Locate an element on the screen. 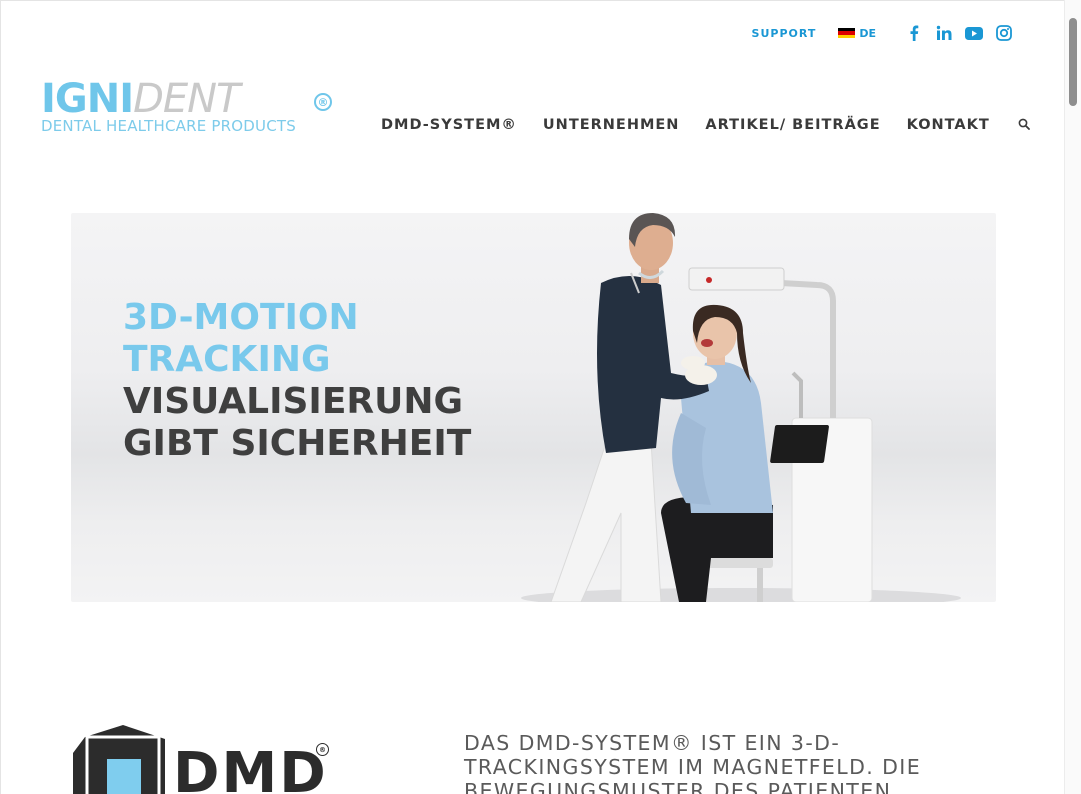  hero-line-1: 3D-MOTION is located at coordinates (241, 317).